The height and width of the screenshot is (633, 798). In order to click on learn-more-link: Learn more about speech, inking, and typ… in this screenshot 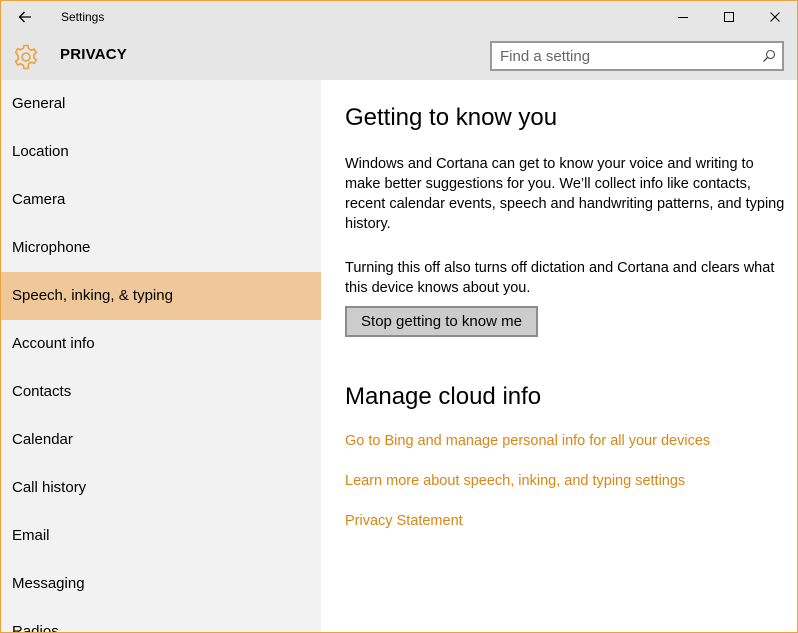, I will do `click(515, 481)`.